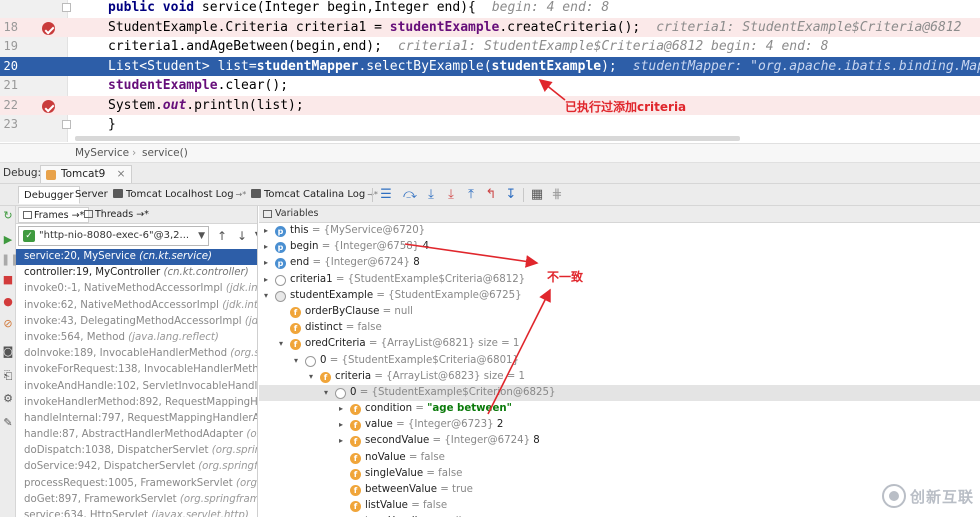 This screenshot has height=517, width=980. I want to click on step-over-icon: ⤼, so click(410, 195).